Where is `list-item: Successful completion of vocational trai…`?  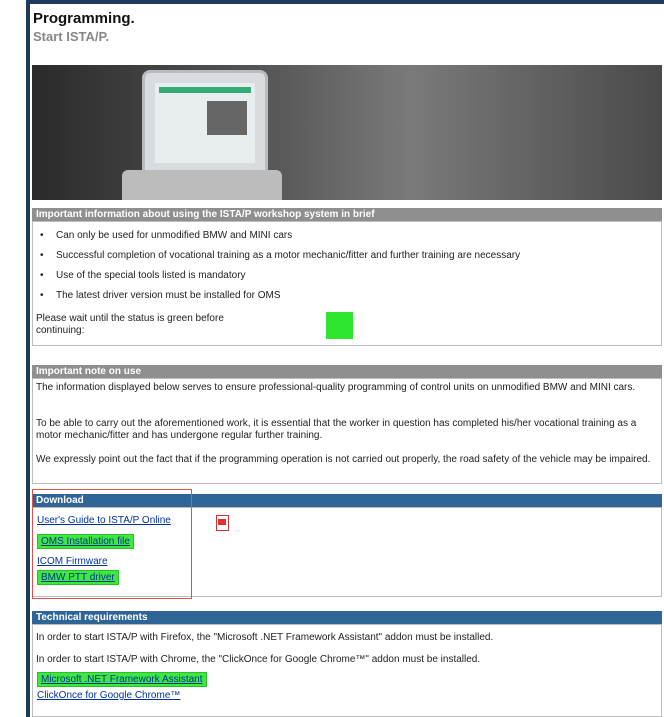 list-item: Successful completion of vocational trai… is located at coordinates (280, 255).